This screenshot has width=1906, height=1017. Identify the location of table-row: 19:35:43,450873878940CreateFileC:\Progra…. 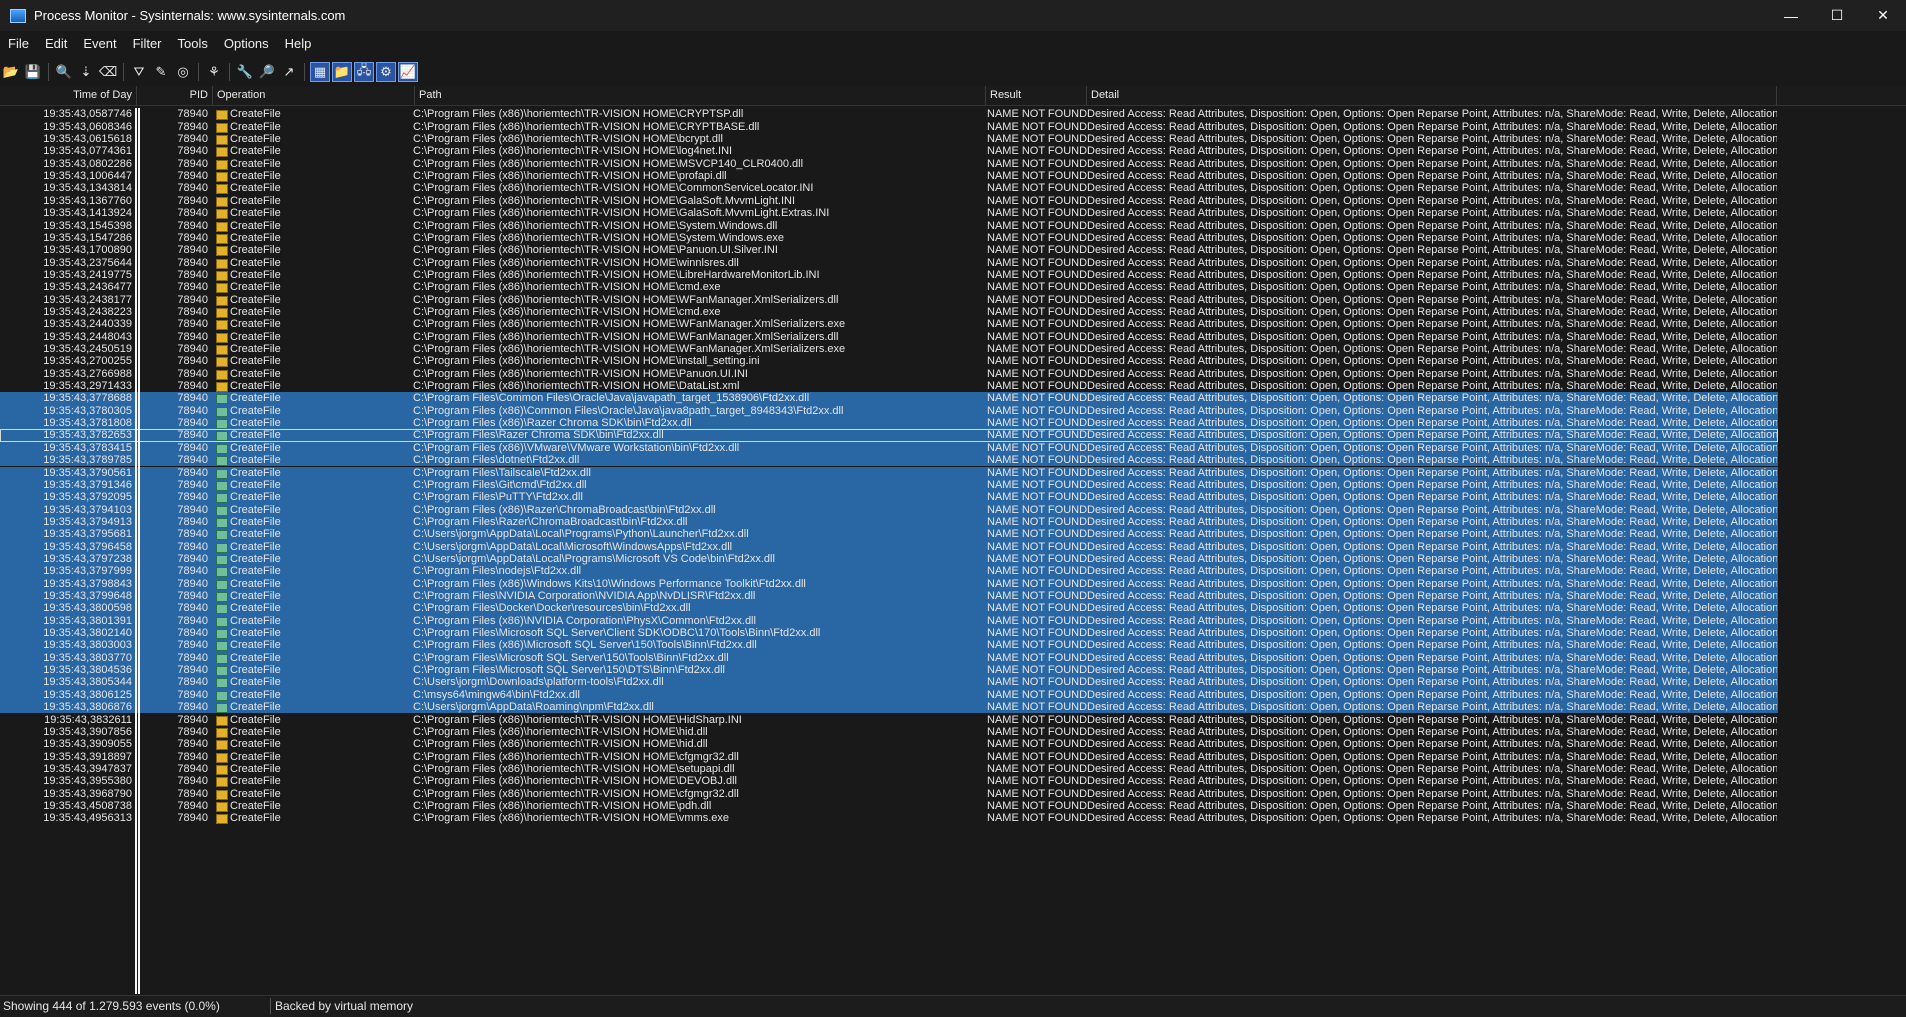
(889, 806).